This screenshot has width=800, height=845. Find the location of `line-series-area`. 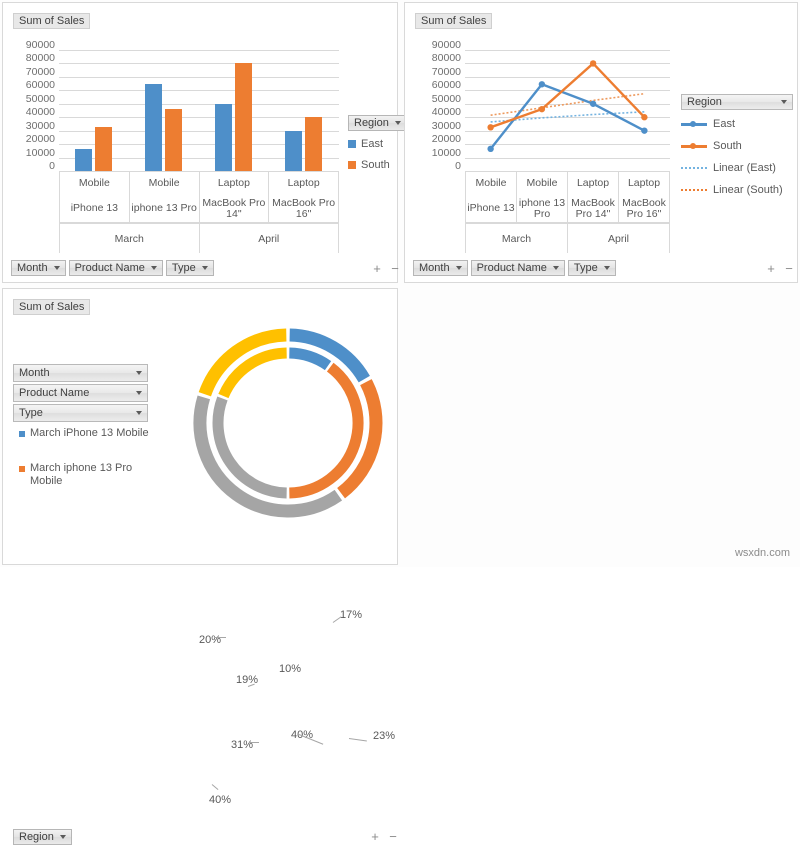

line-series-area is located at coordinates (567, 106).